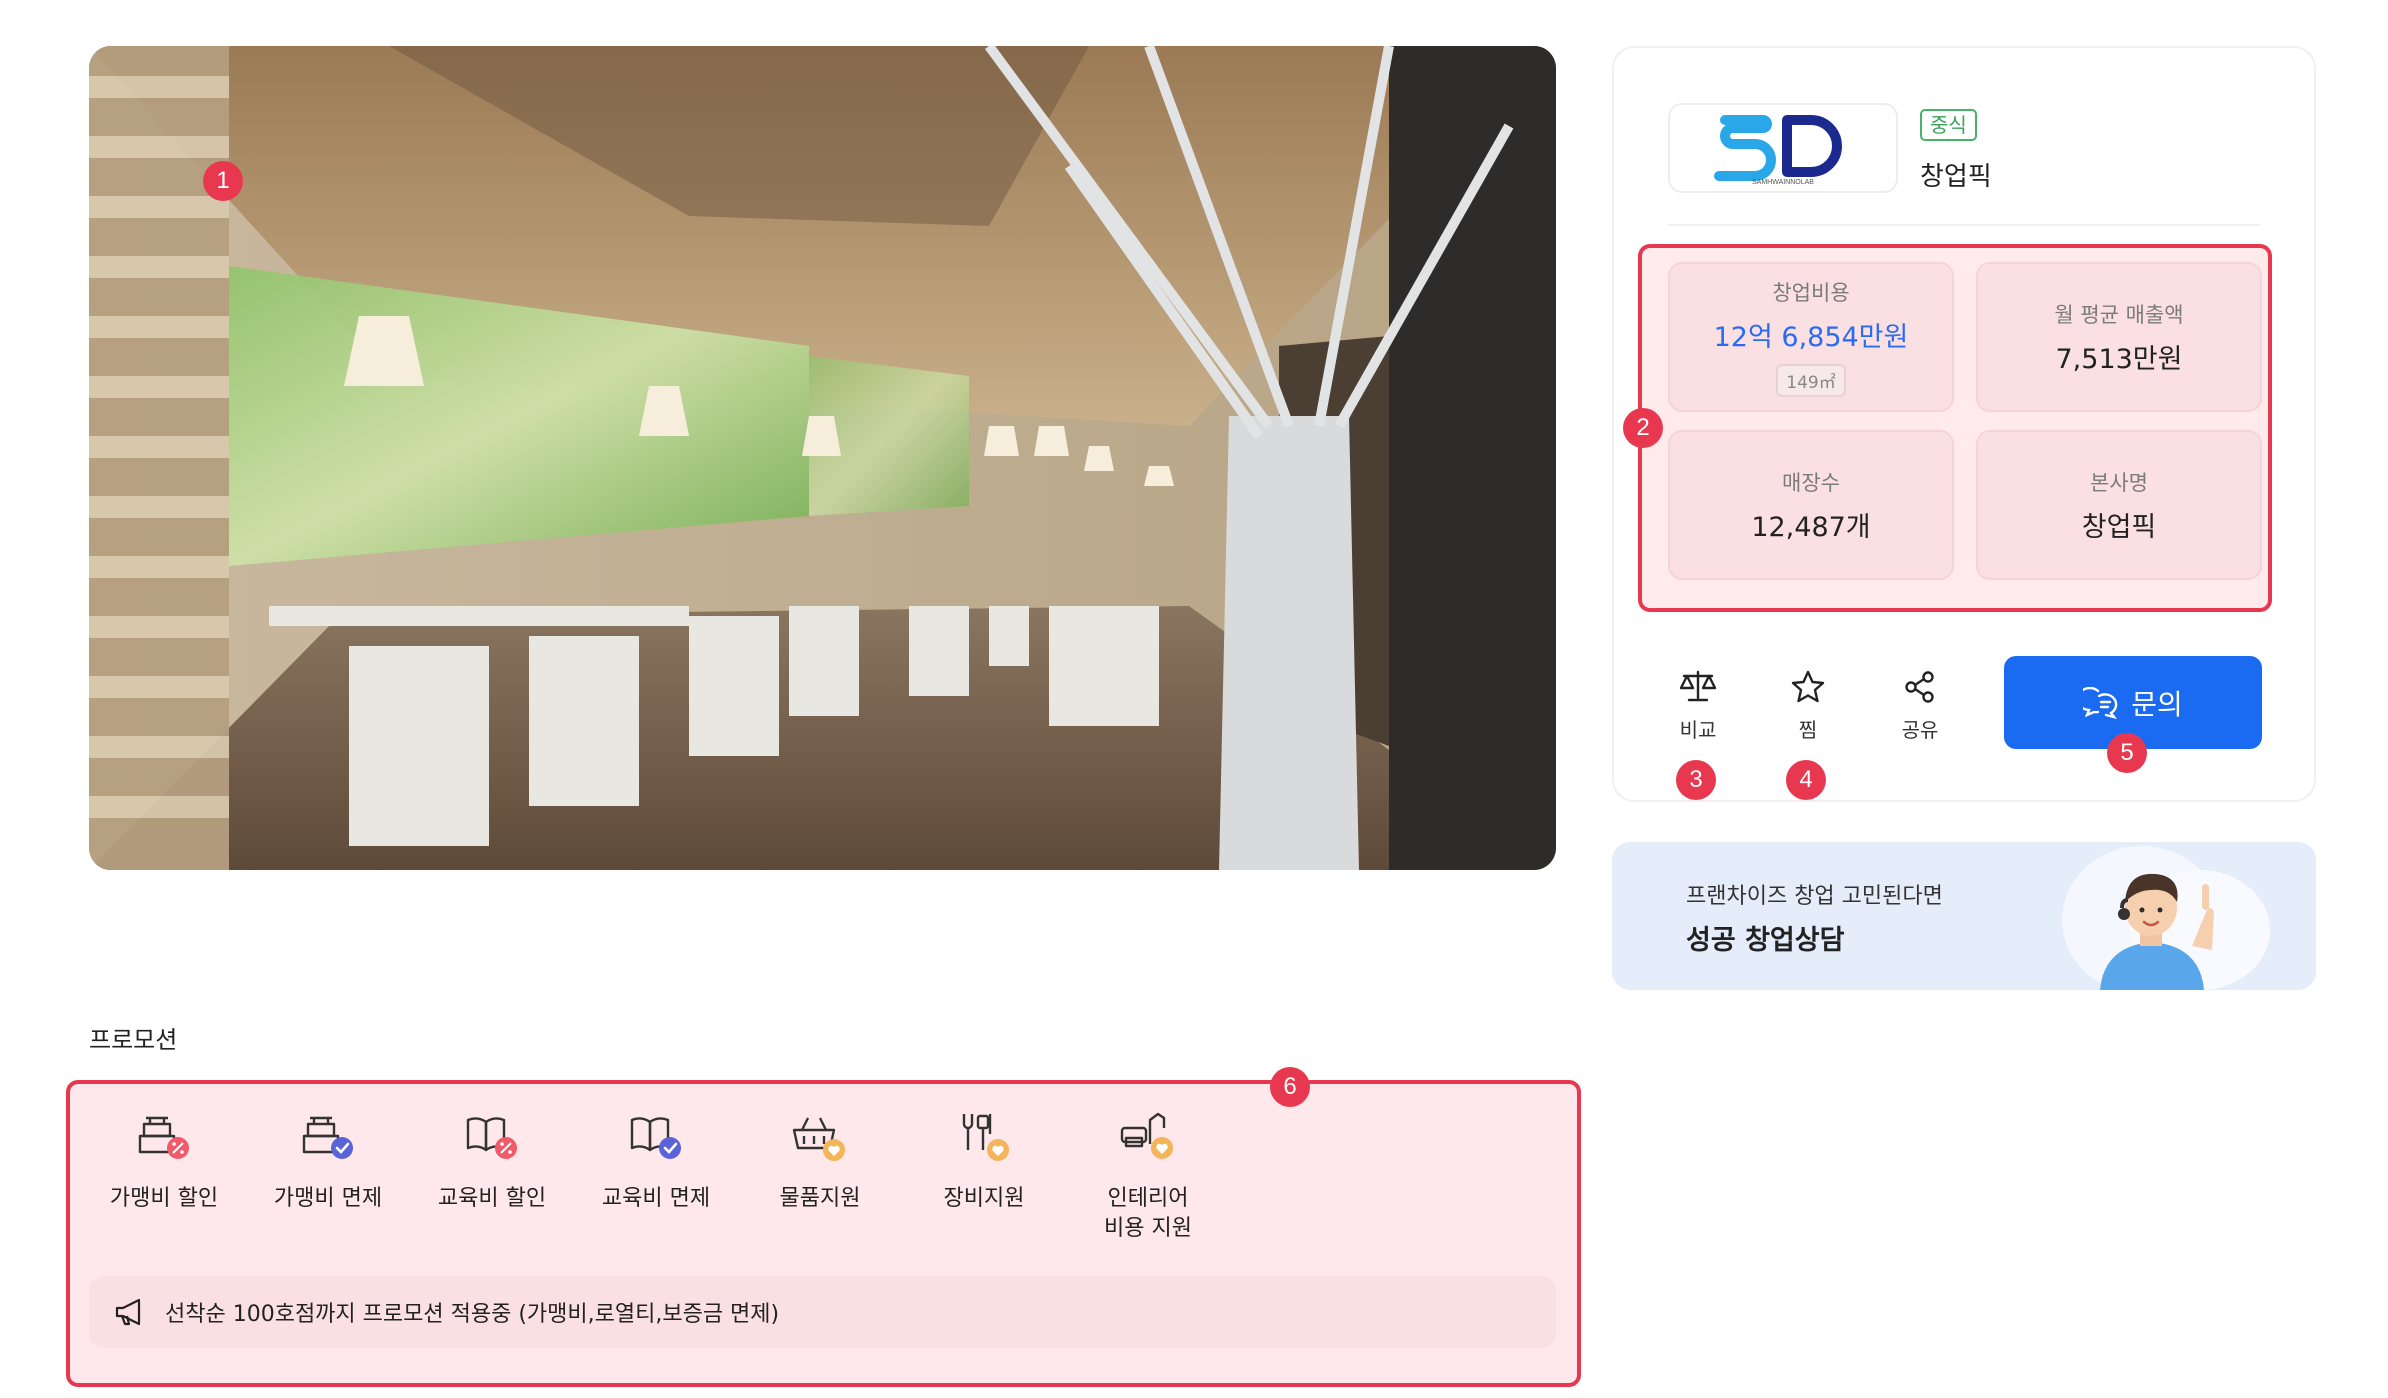 The image size is (2388, 1398). What do you see at coordinates (128, 1312) in the screenshot?
I see `megaphone-icon` at bounding box center [128, 1312].